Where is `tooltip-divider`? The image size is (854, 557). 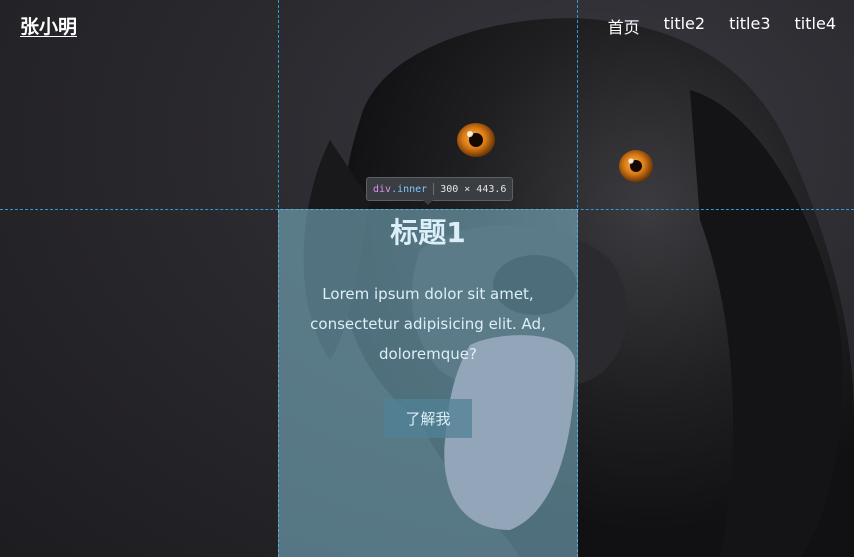 tooltip-divider is located at coordinates (434, 189).